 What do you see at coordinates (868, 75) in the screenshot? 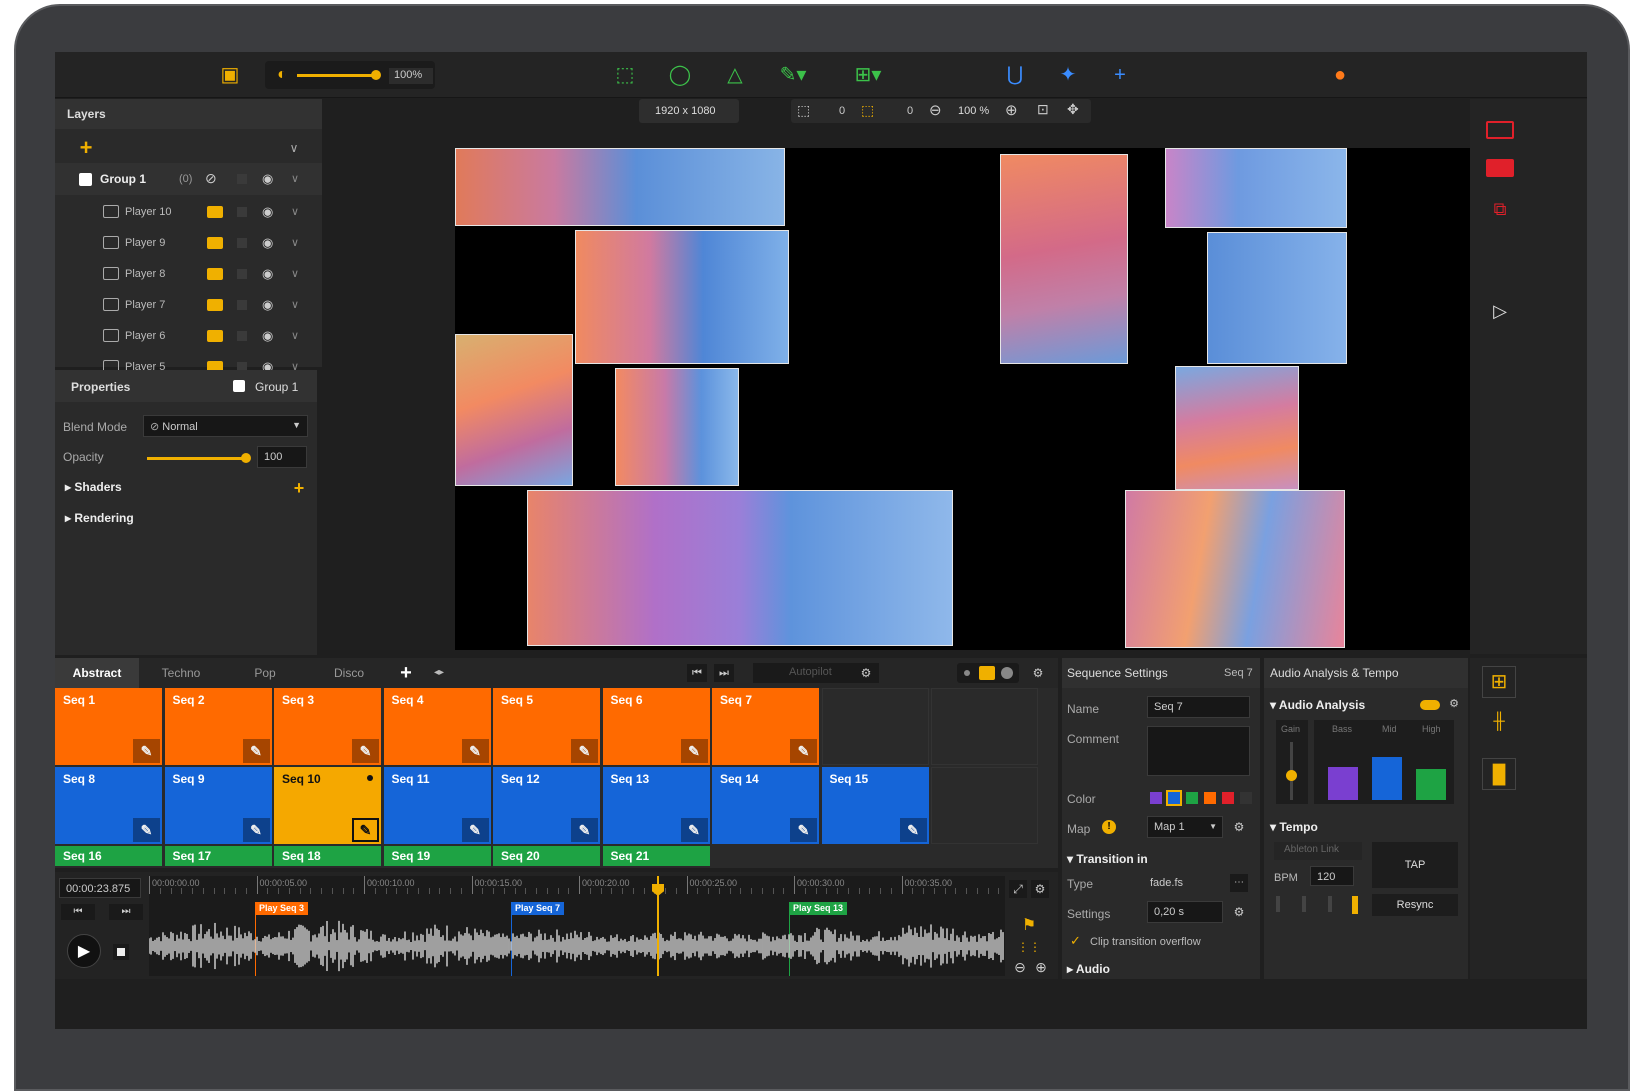
I see `transform-tool-icon: ⊞▾` at bounding box center [868, 75].